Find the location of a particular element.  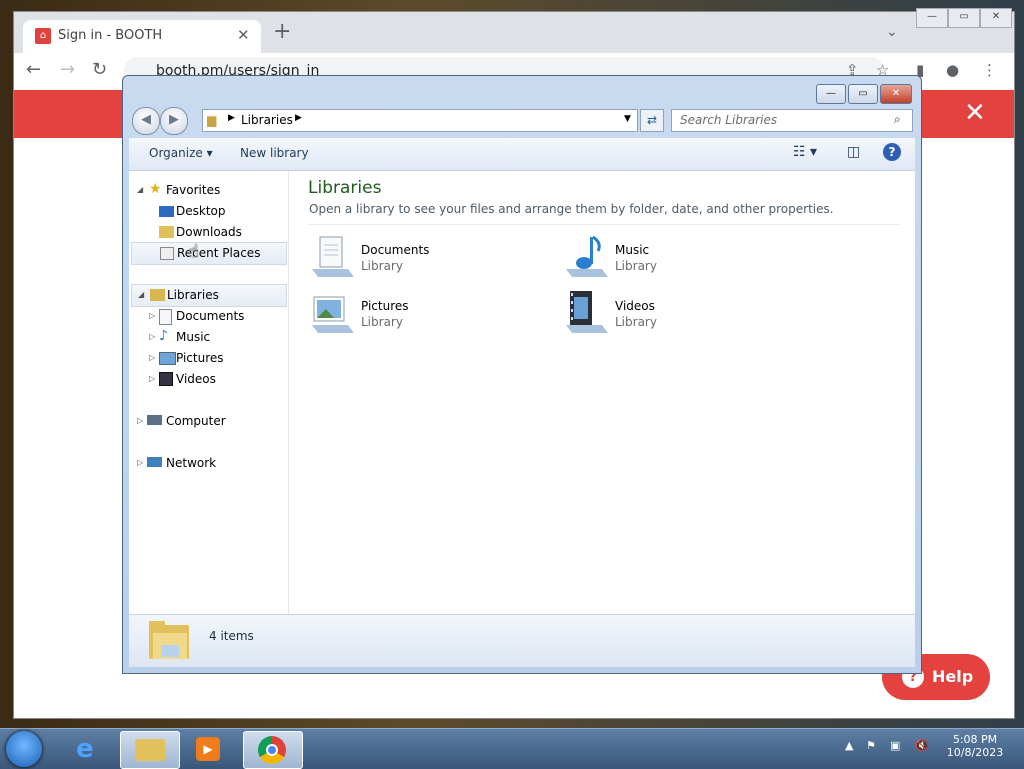

pictures-library-icon is located at coordinates (333, 314).